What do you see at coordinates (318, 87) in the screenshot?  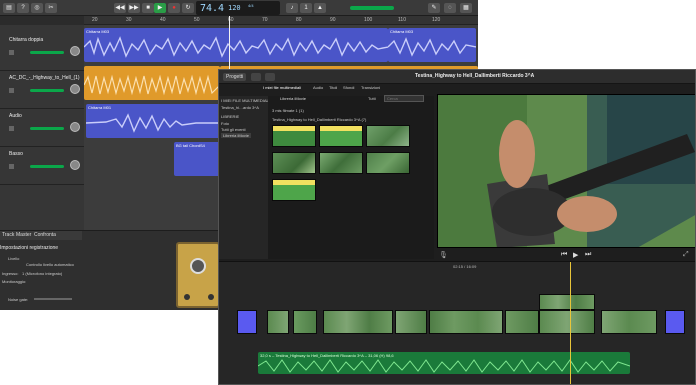 I see `tab-audio: Audio` at bounding box center [318, 87].